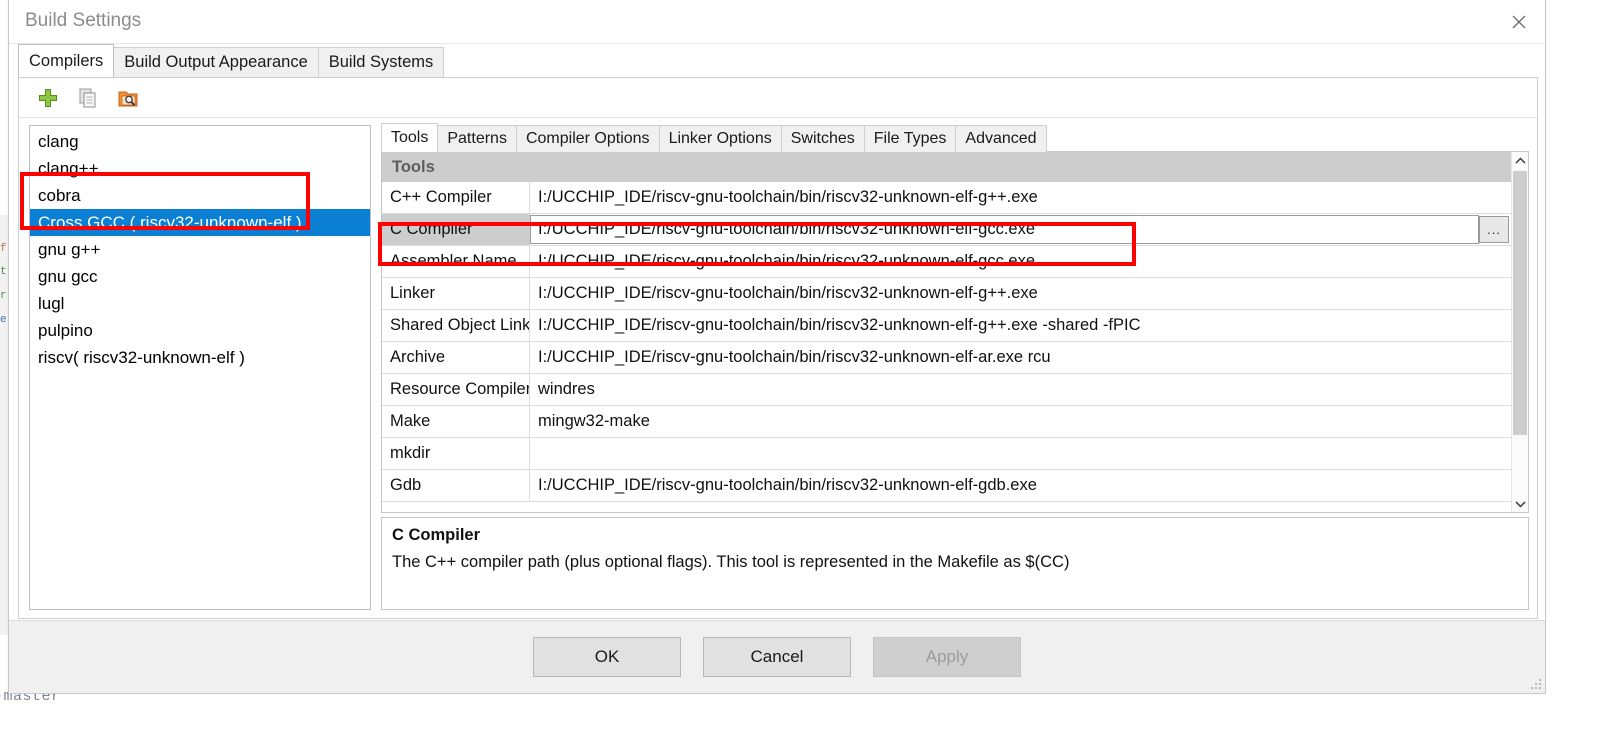 The image size is (1620, 744). I want to click on tool-value: mingw32-make, so click(1020, 421).